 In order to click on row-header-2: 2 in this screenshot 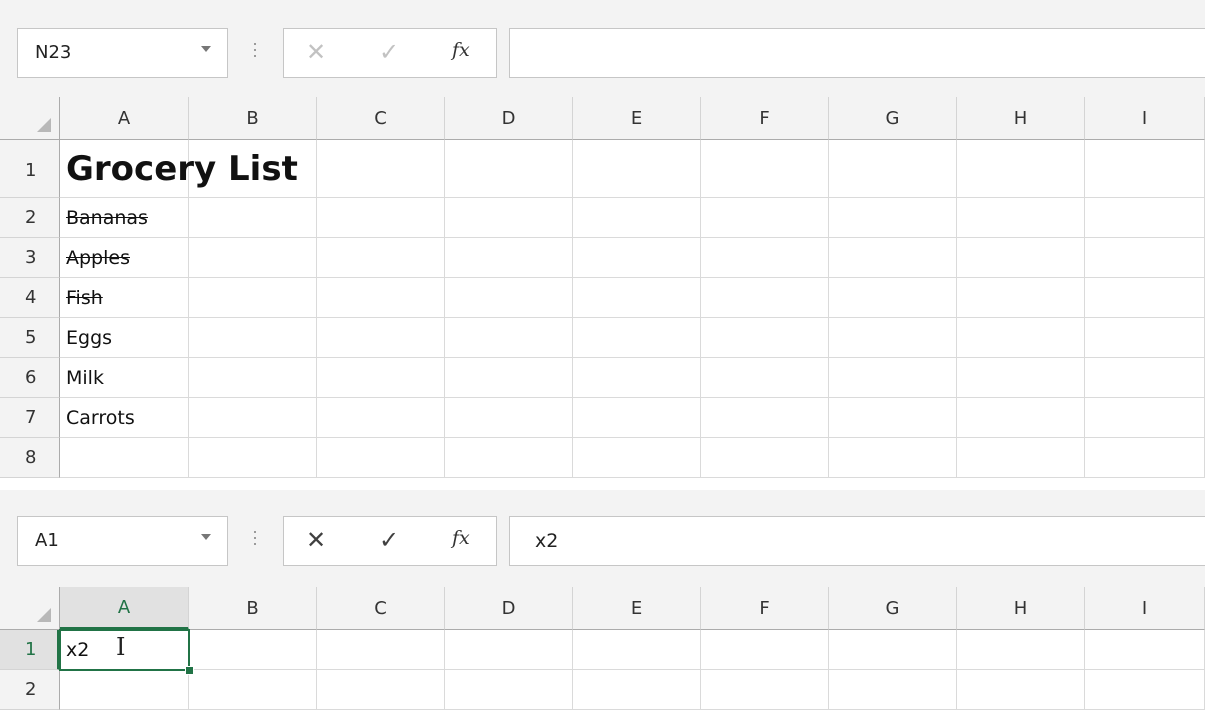, I will do `click(30, 218)`.